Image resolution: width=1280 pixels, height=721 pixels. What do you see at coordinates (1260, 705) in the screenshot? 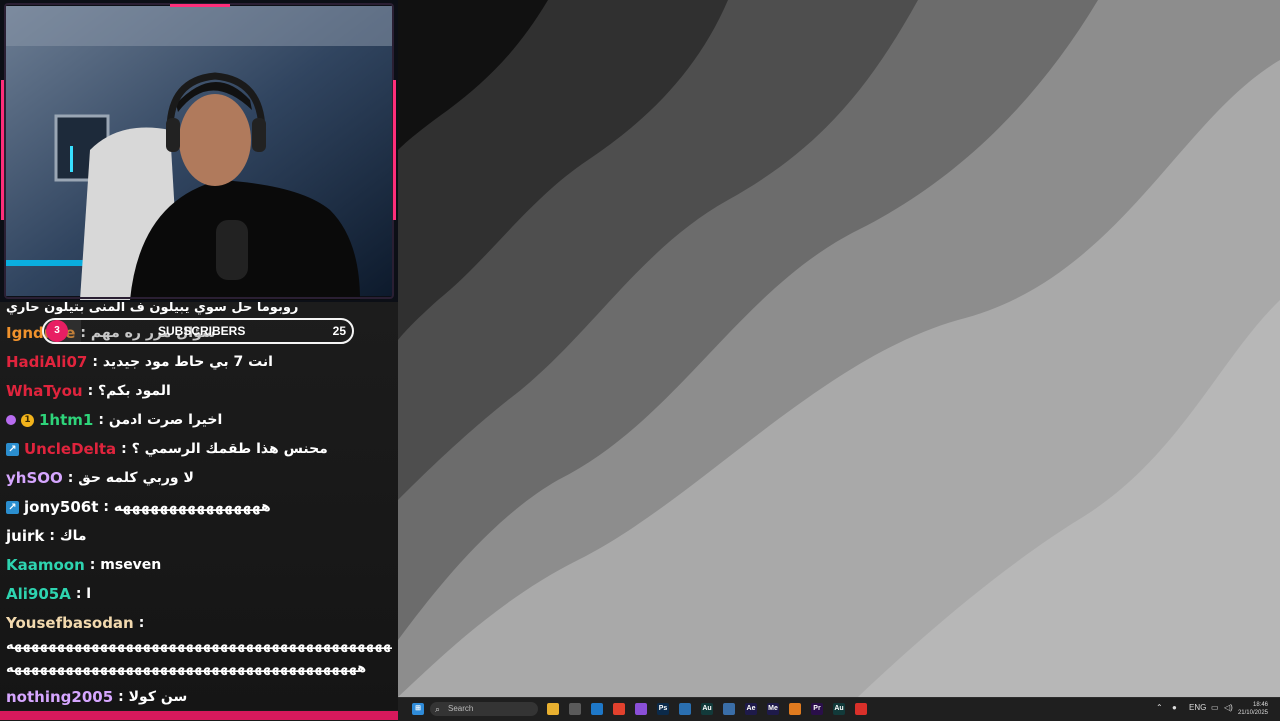
I see `clock-time: 18:46` at bounding box center [1260, 705].